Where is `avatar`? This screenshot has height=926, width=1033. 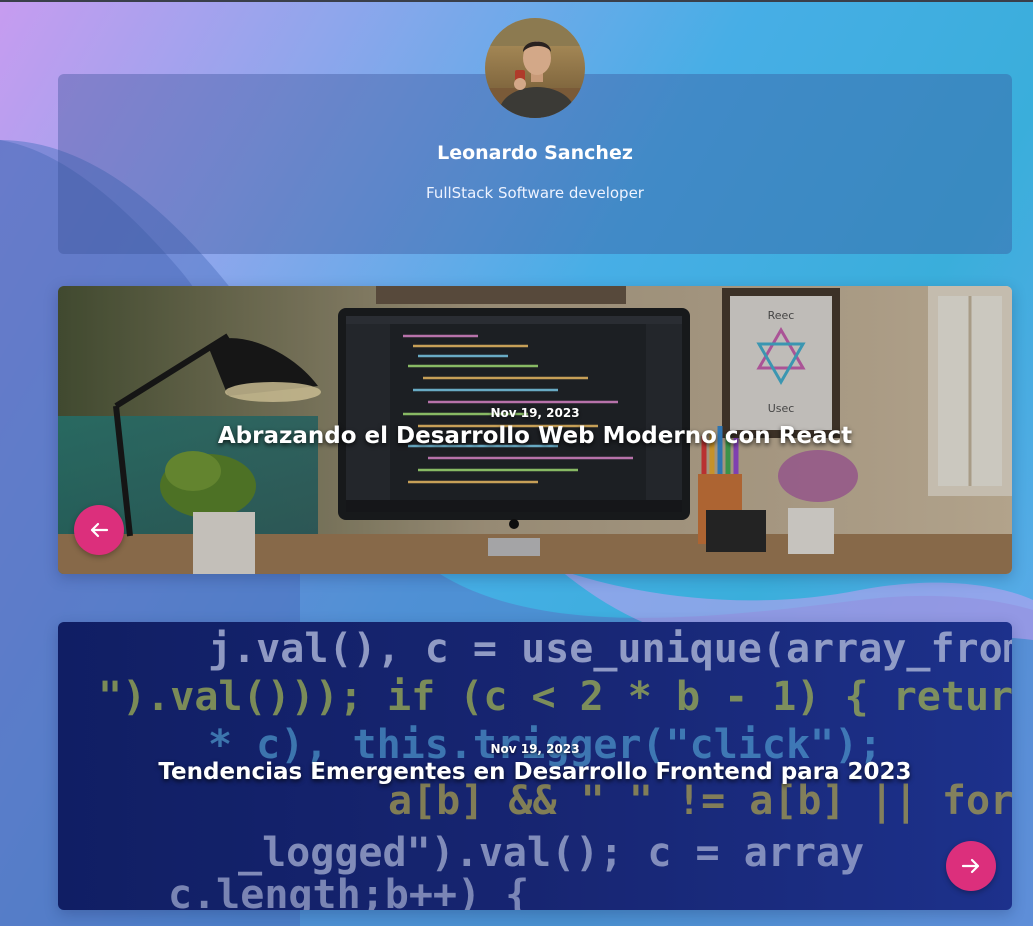 avatar is located at coordinates (535, 68).